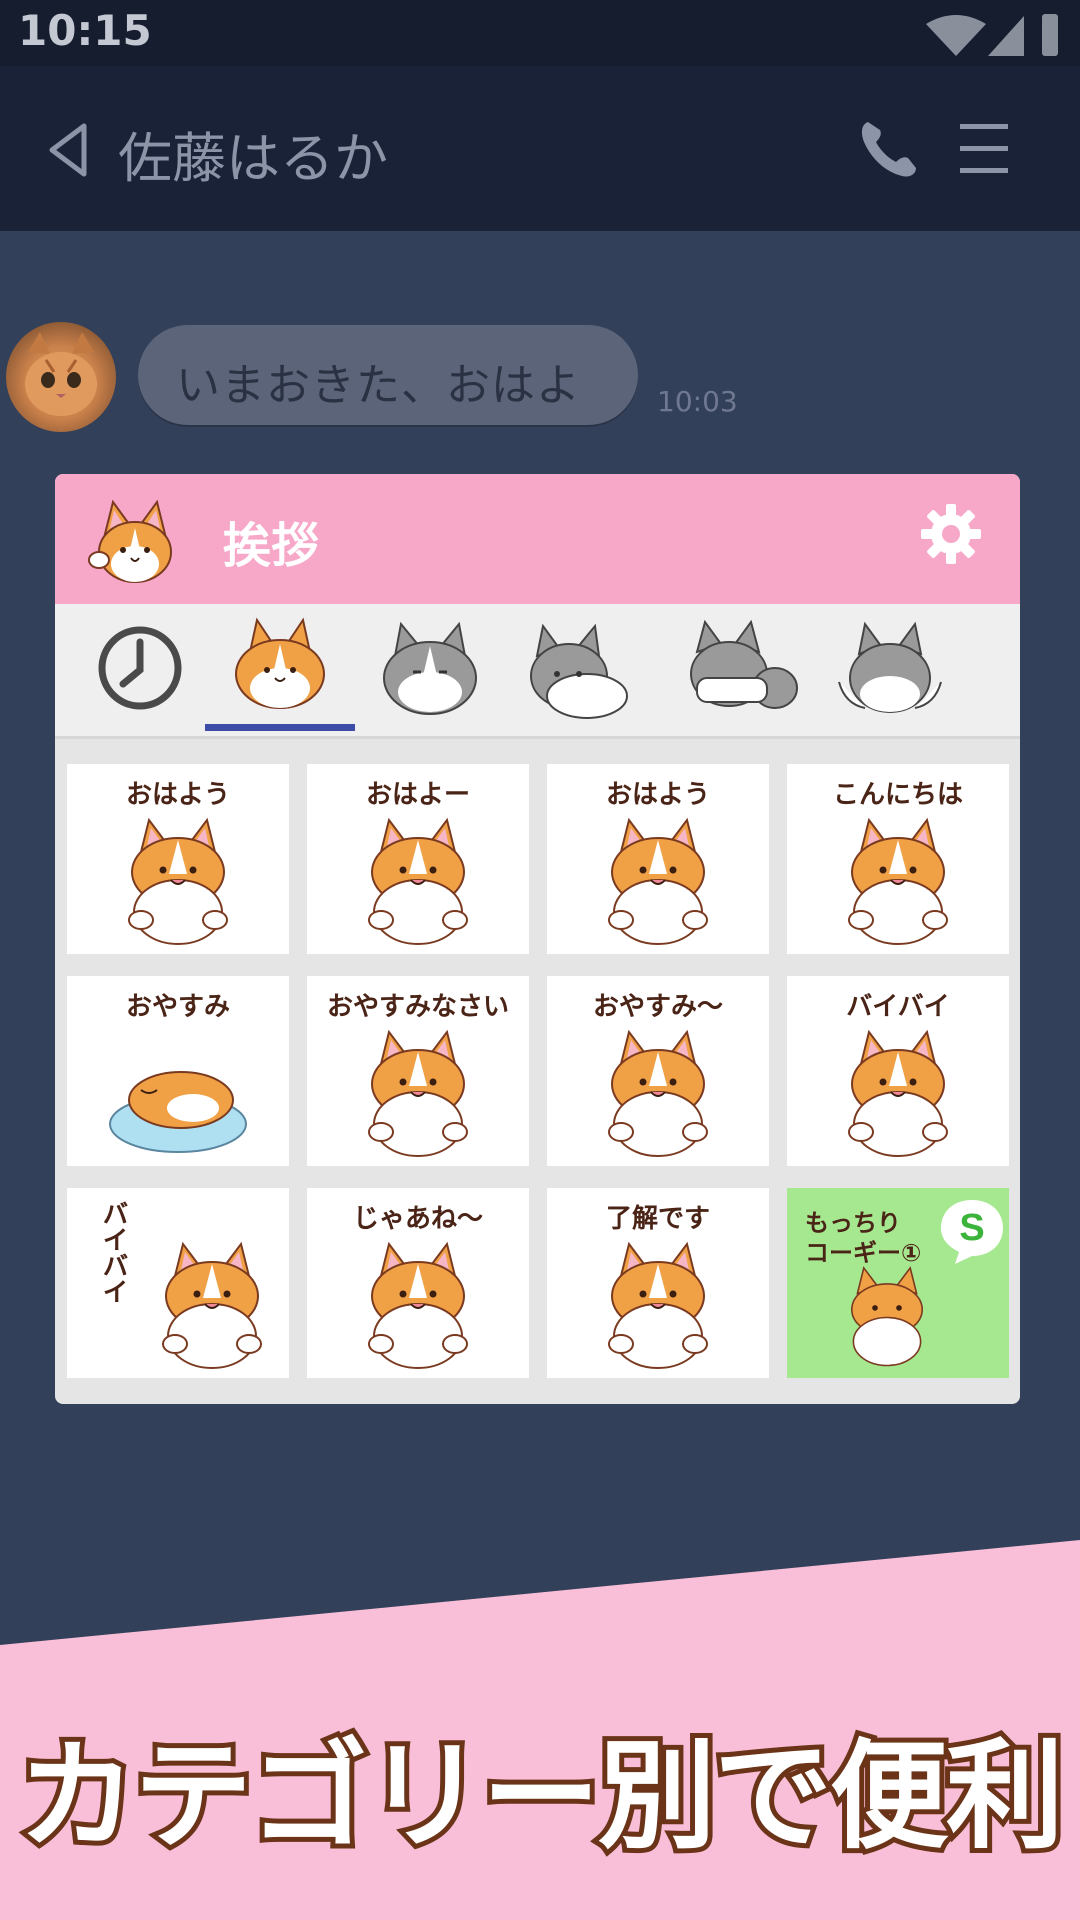  What do you see at coordinates (177, 1007) in the screenshot?
I see `sticker-label: おやすみ` at bounding box center [177, 1007].